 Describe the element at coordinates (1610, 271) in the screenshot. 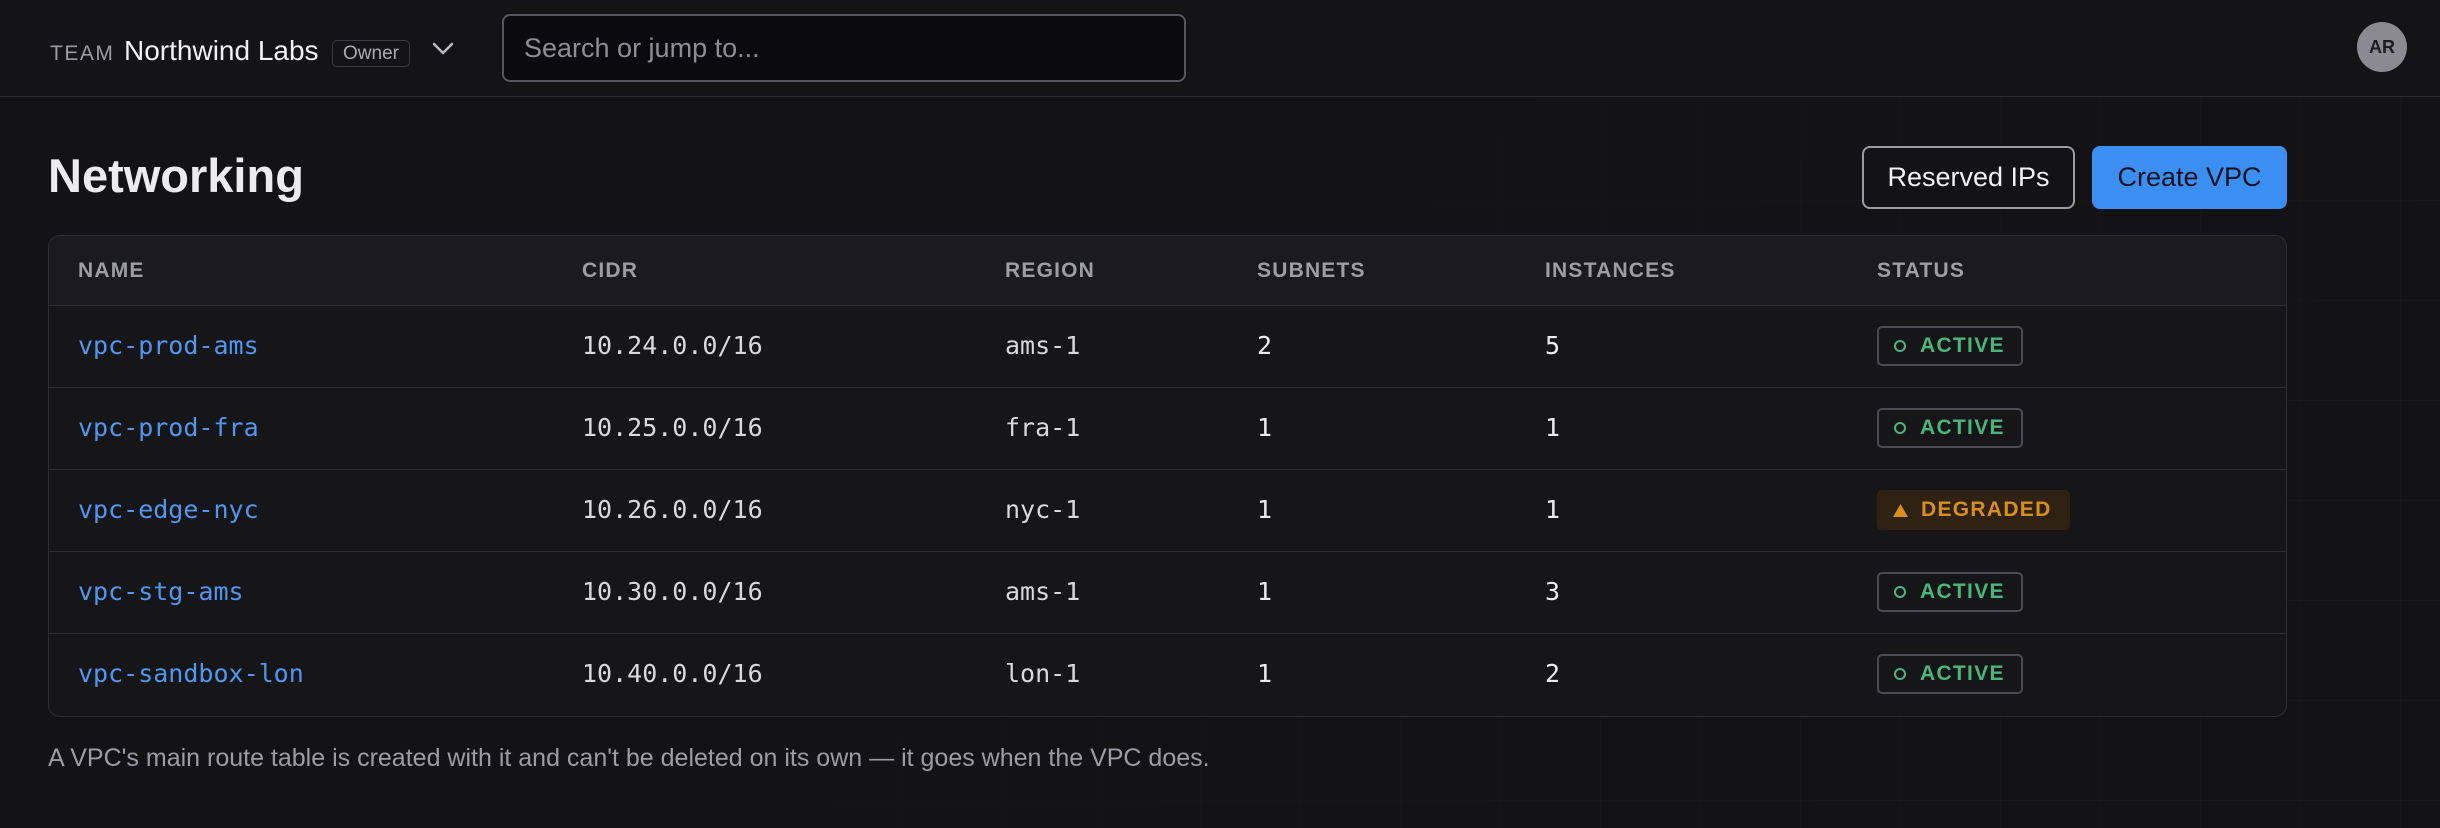

I see `column-header-instances: INSTANCES` at that location.